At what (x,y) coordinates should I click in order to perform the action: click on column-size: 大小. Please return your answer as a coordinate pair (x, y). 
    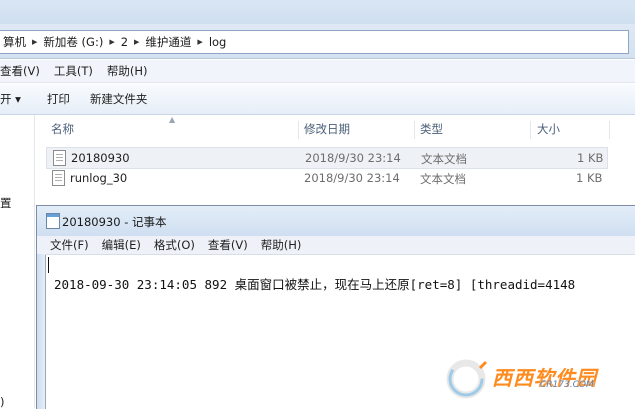
    Looking at the image, I should click on (548, 129).